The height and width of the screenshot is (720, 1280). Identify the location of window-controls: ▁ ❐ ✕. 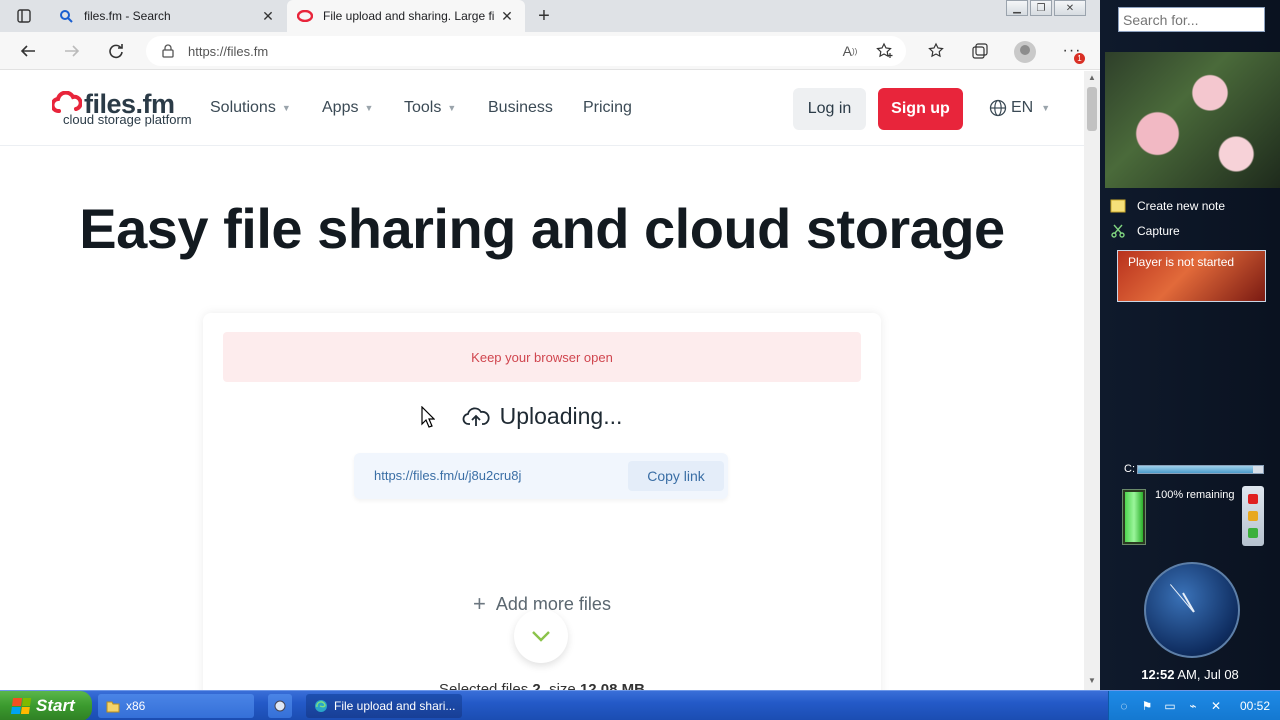
(1045, 9).